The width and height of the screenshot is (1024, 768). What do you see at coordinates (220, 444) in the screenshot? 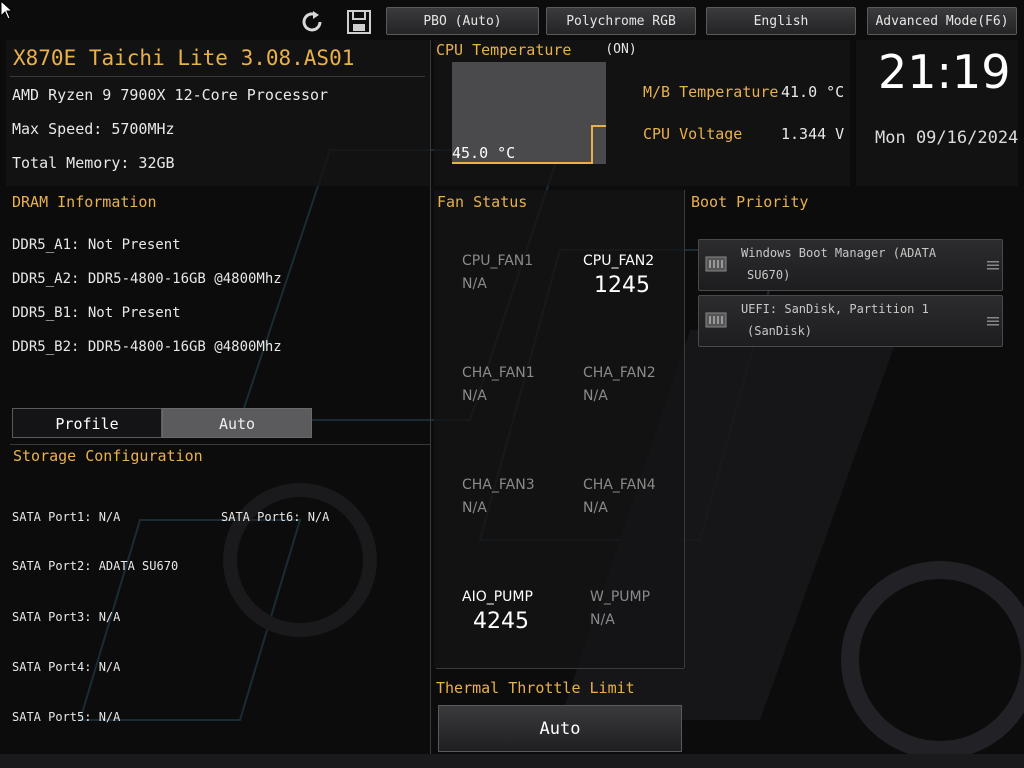
I see `storage-divider` at bounding box center [220, 444].